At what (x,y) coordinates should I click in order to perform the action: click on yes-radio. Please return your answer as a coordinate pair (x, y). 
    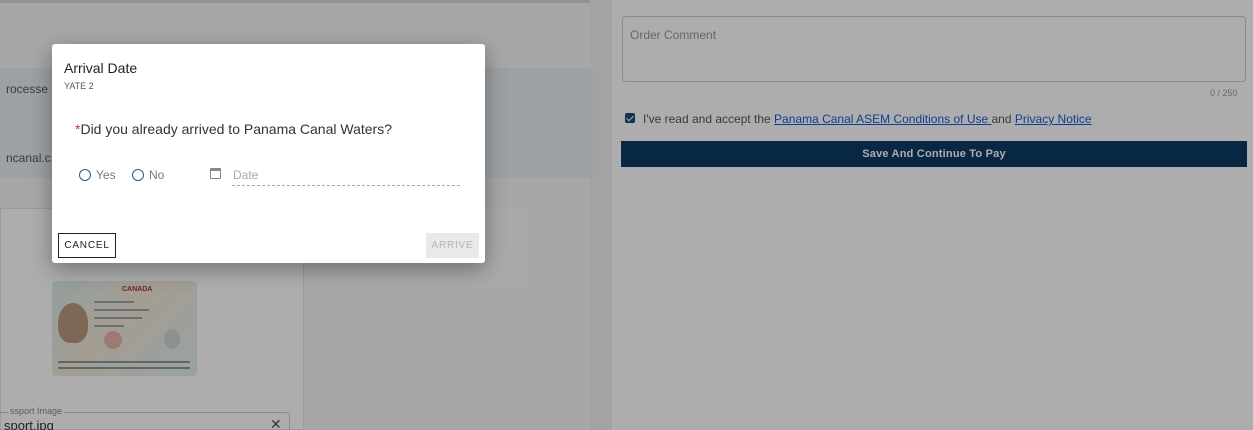
    Looking at the image, I should click on (85, 175).